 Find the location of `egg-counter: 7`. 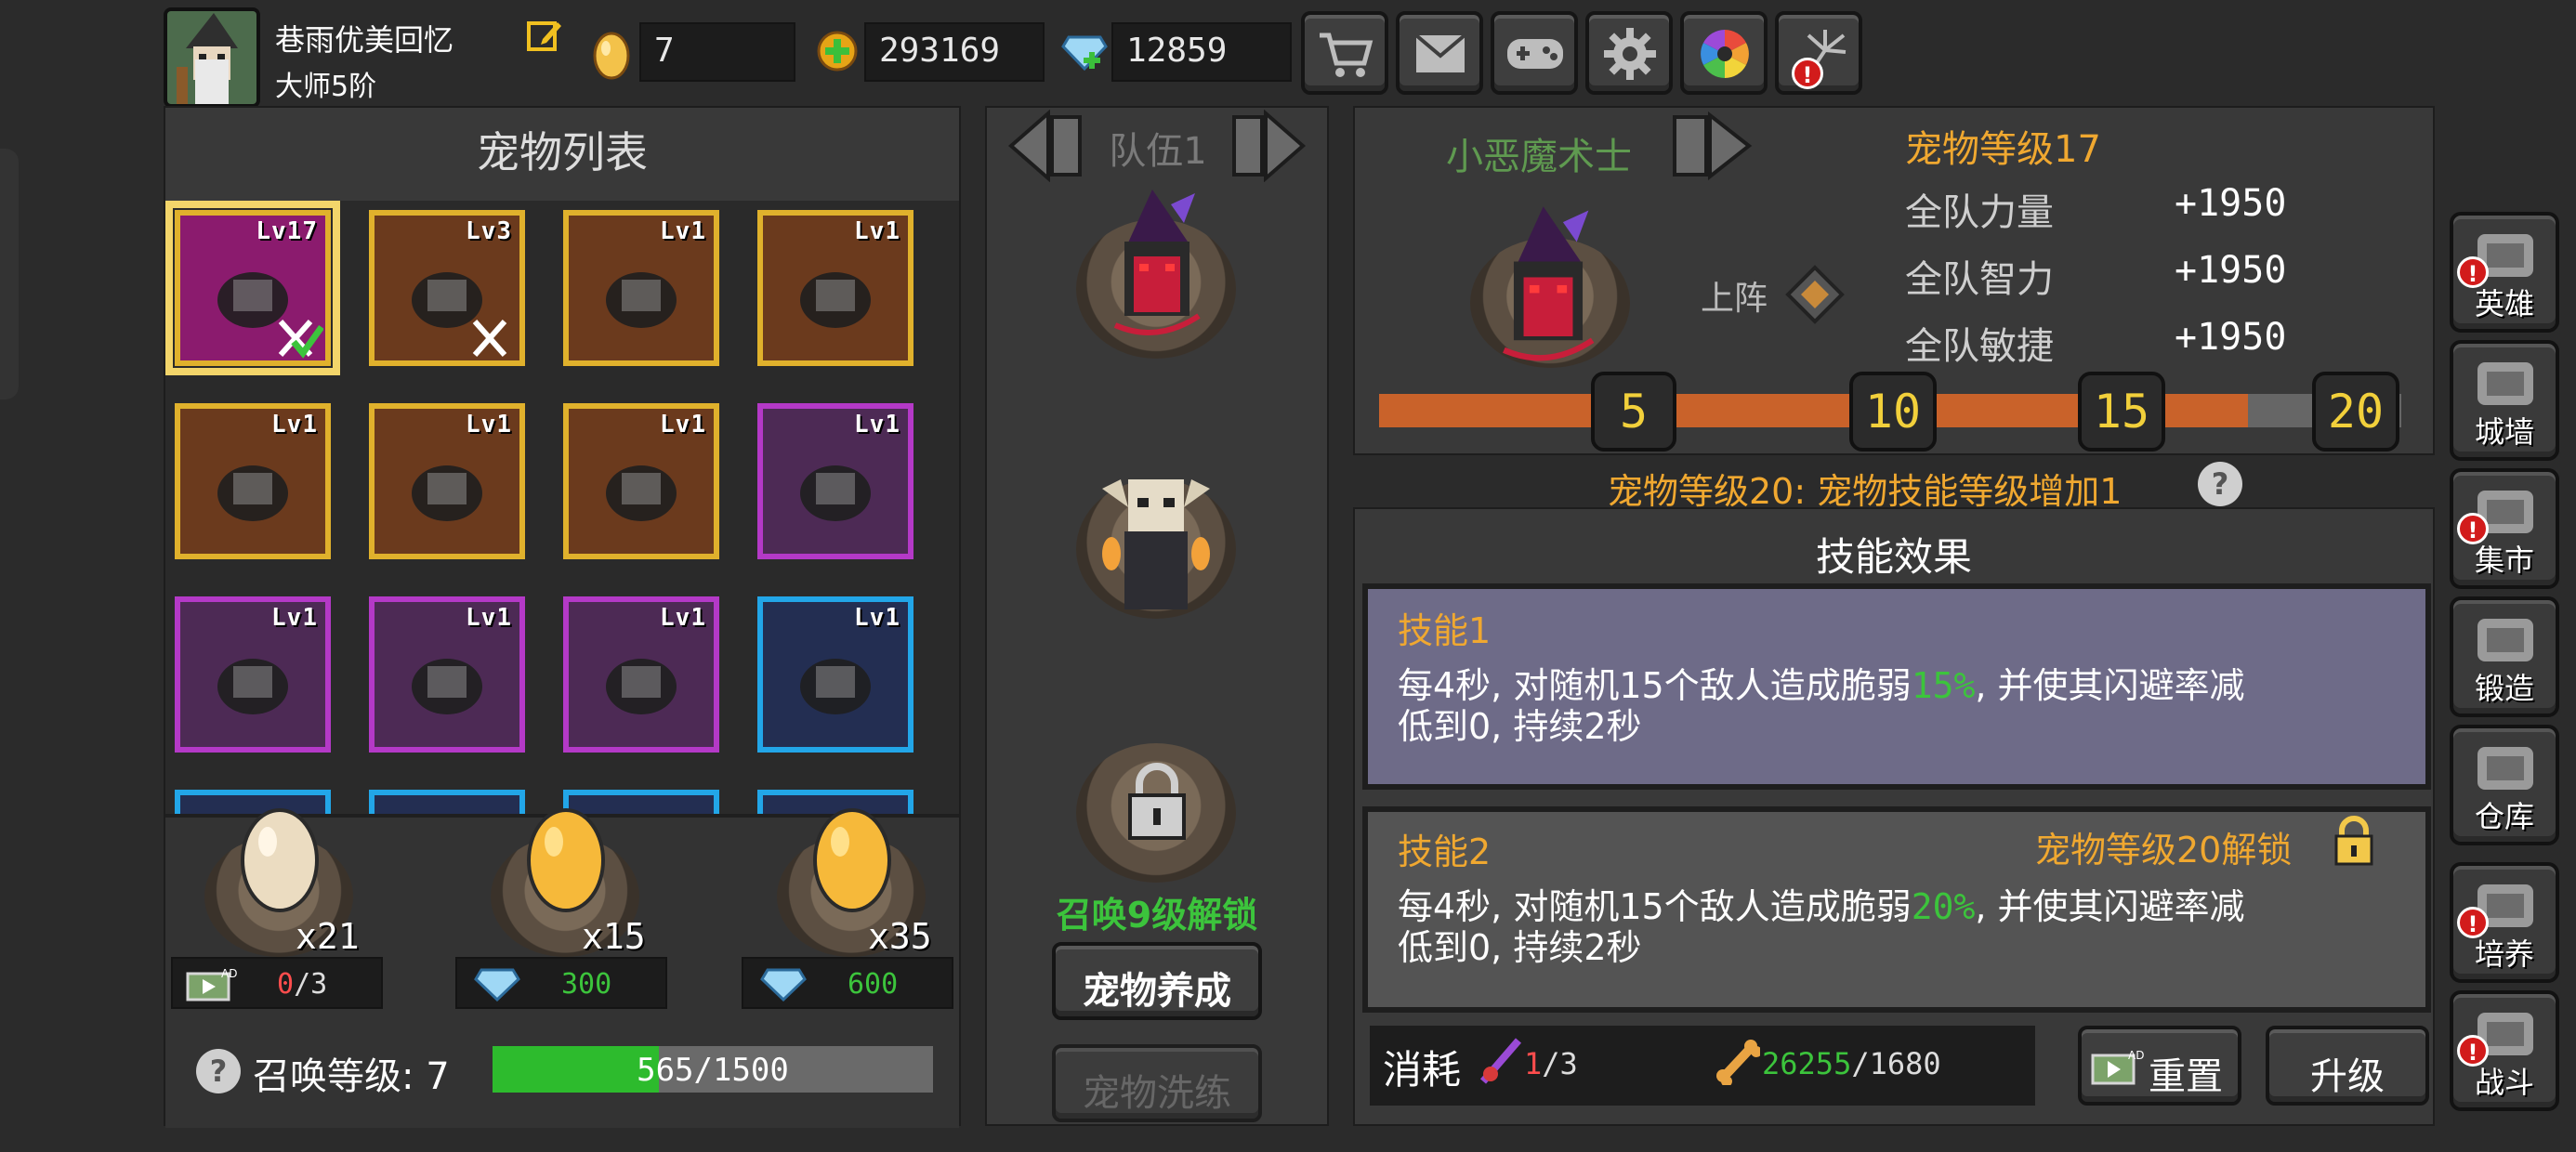

egg-counter: 7 is located at coordinates (717, 52).